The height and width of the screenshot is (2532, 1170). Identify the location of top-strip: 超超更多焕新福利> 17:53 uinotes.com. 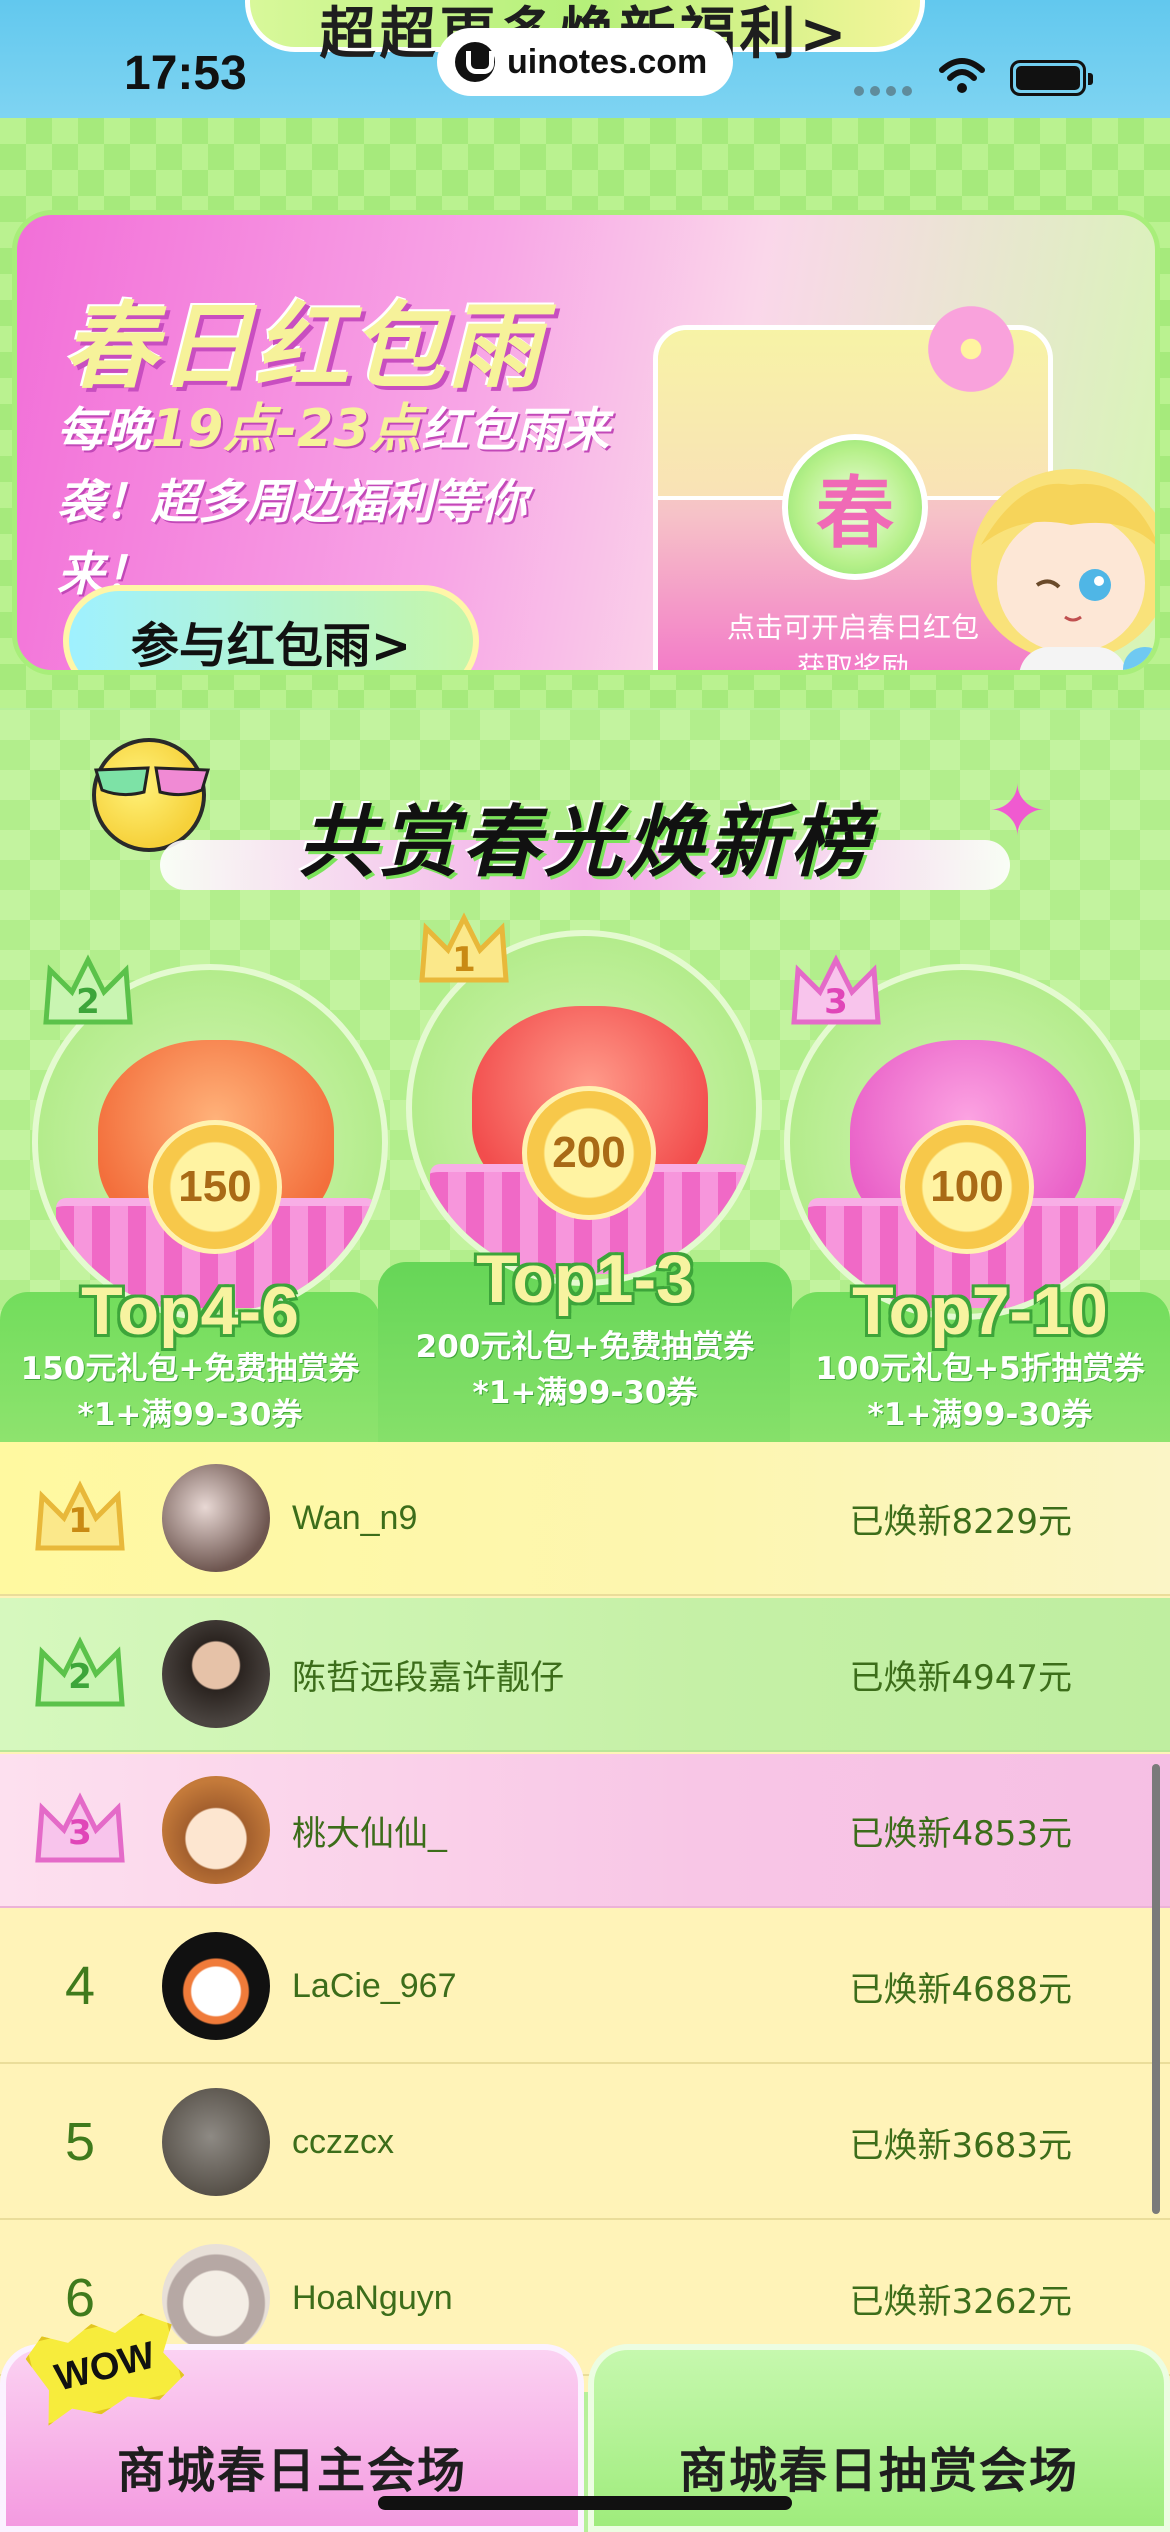
(585, 60).